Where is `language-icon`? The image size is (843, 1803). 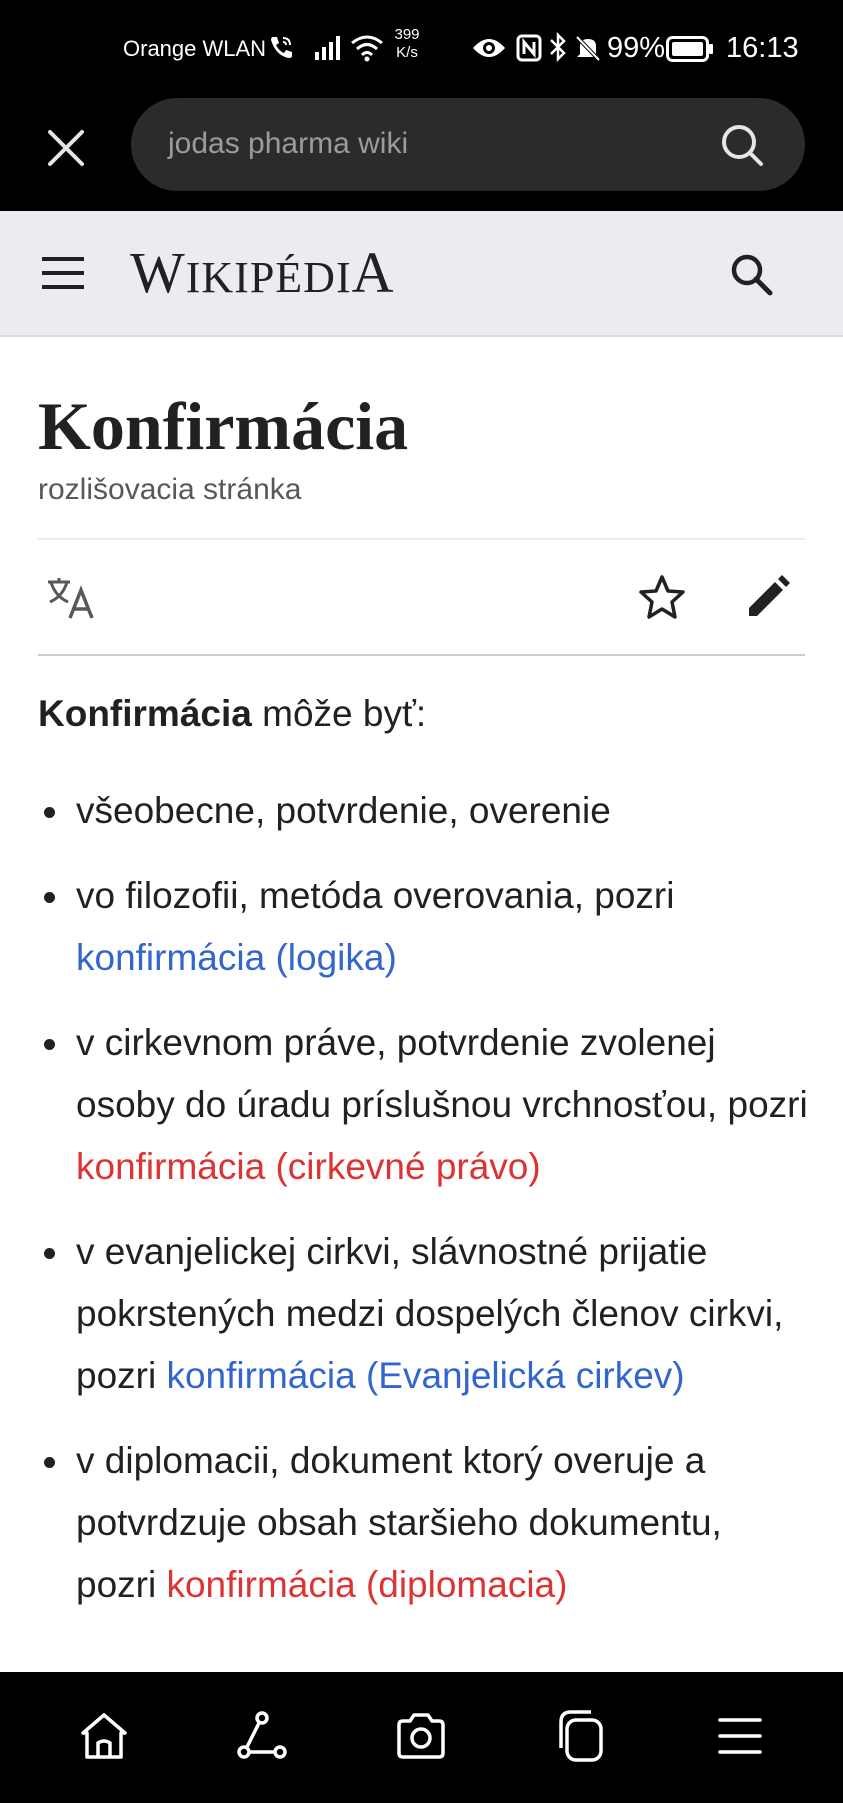 language-icon is located at coordinates (71, 598).